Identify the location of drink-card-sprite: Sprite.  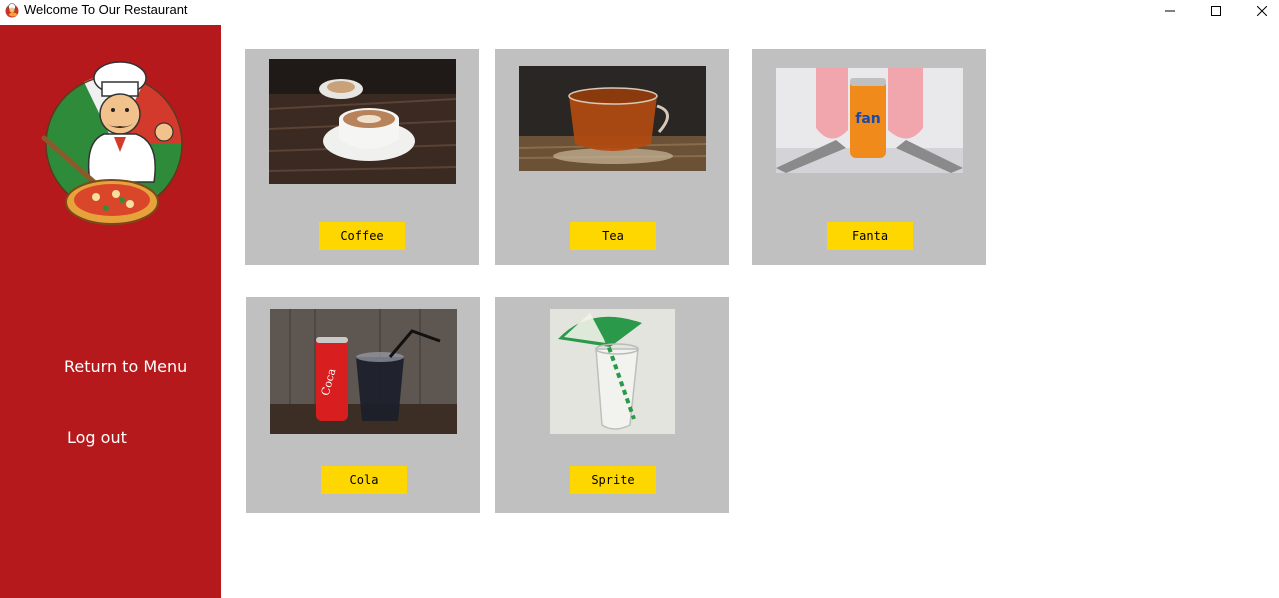
(612, 405).